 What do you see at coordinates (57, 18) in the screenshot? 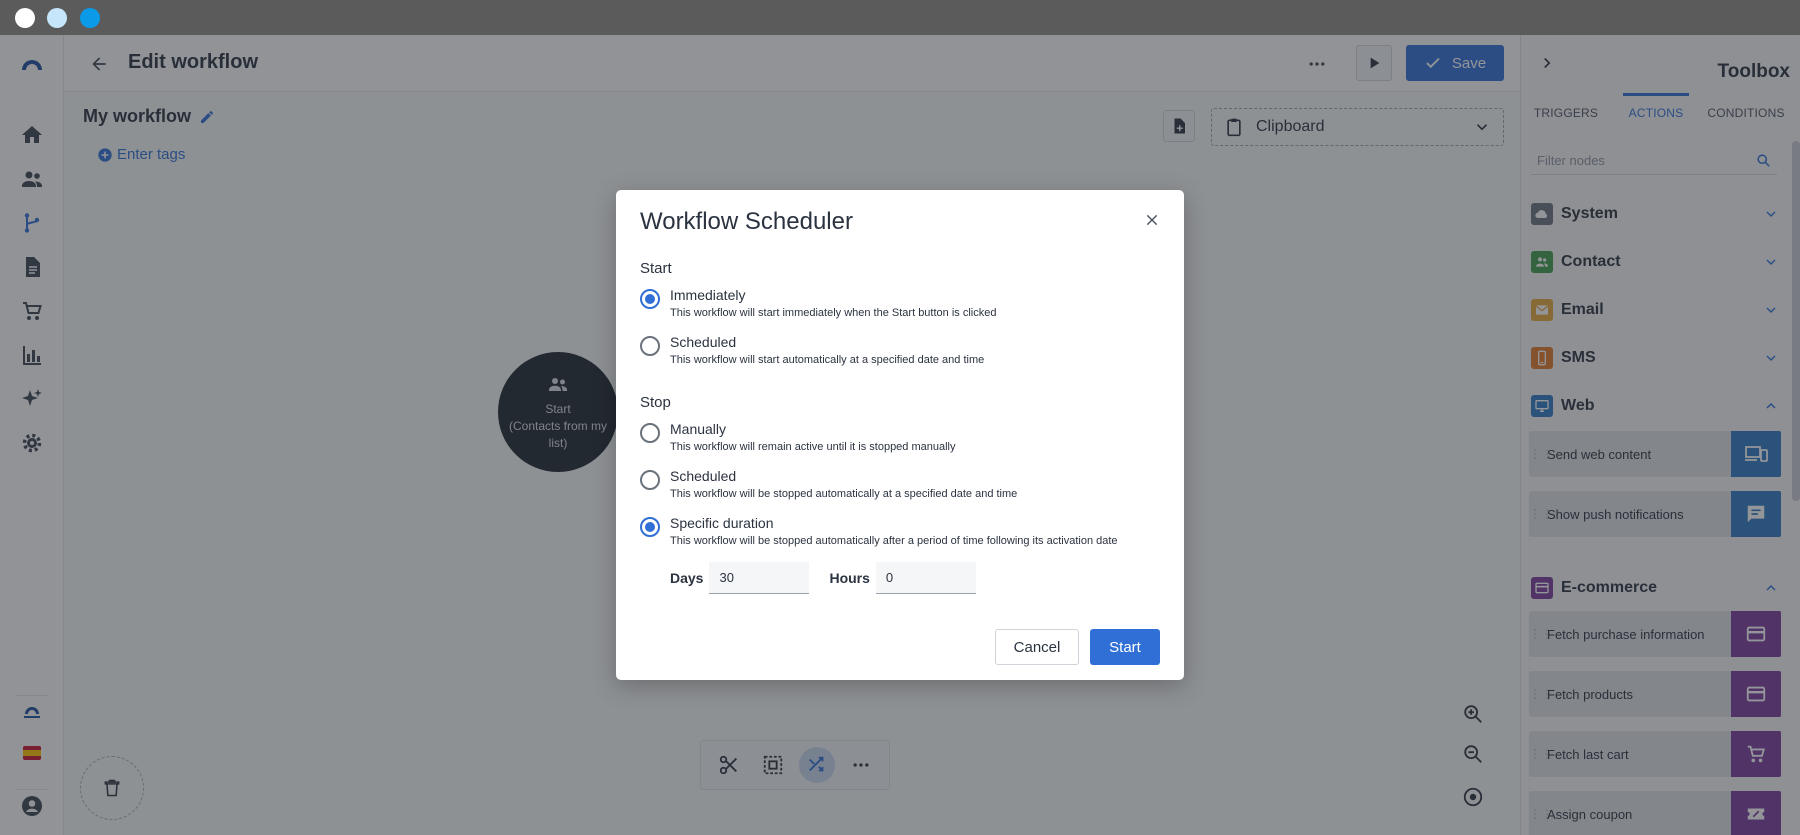
I see `window-minimize-dot` at bounding box center [57, 18].